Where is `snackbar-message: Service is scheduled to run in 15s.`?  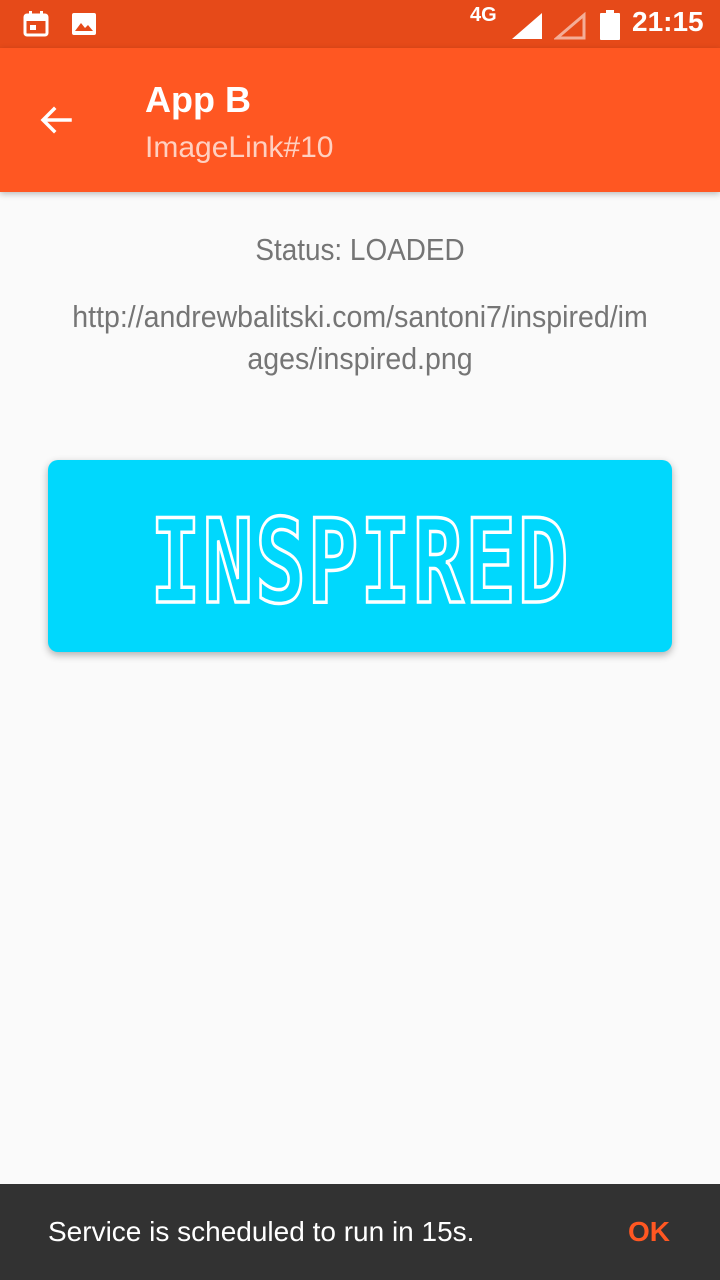
snackbar-message: Service is scheduled to run in 15s. is located at coordinates (261, 1231).